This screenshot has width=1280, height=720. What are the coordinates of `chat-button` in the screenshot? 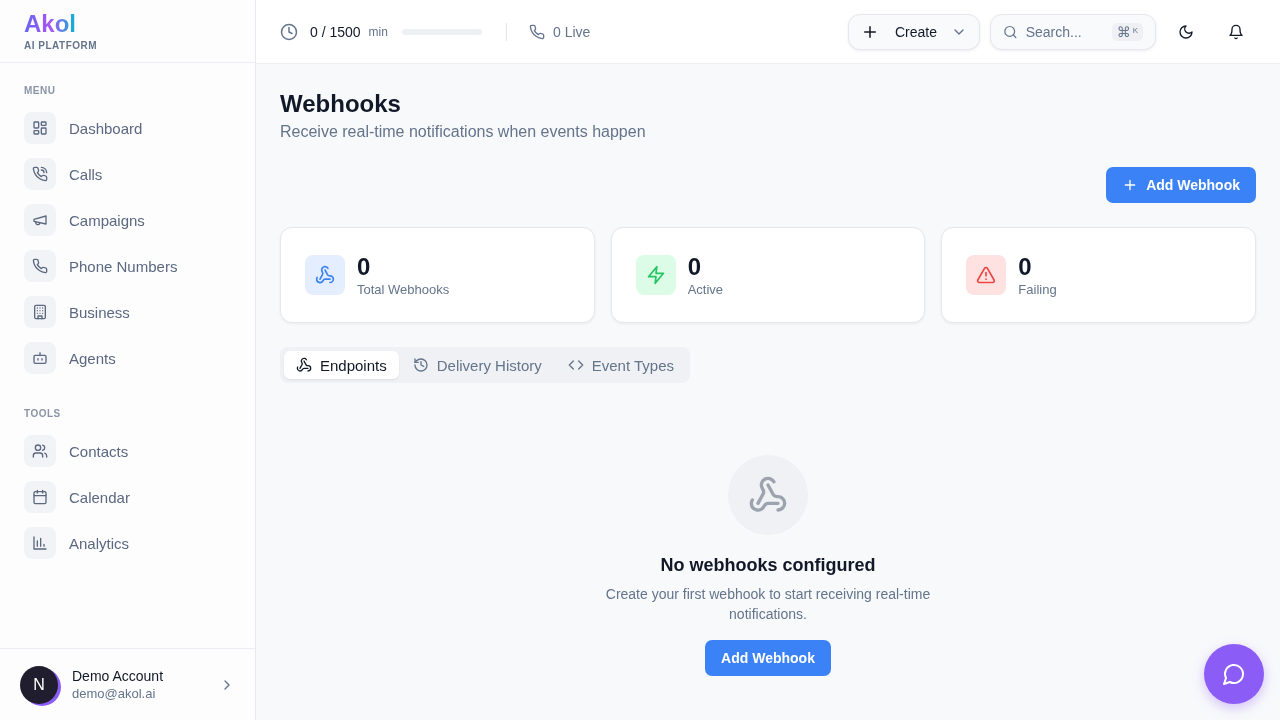 It's located at (1234, 674).